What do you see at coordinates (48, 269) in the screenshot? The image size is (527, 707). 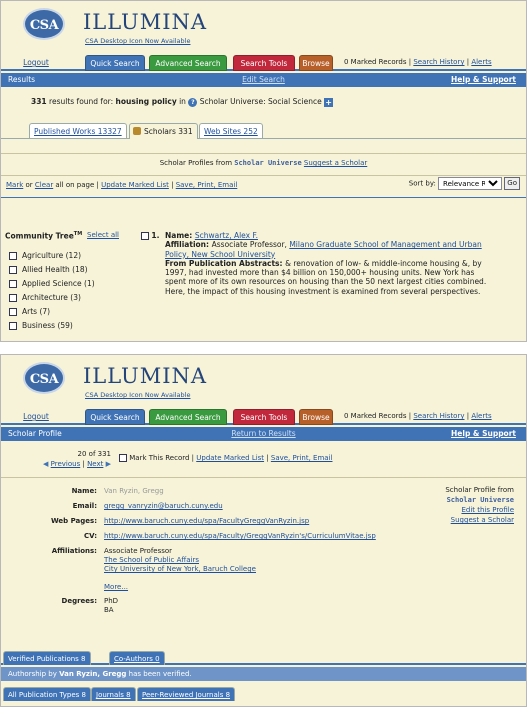 I see `tree-item: Allied Health (18)` at bounding box center [48, 269].